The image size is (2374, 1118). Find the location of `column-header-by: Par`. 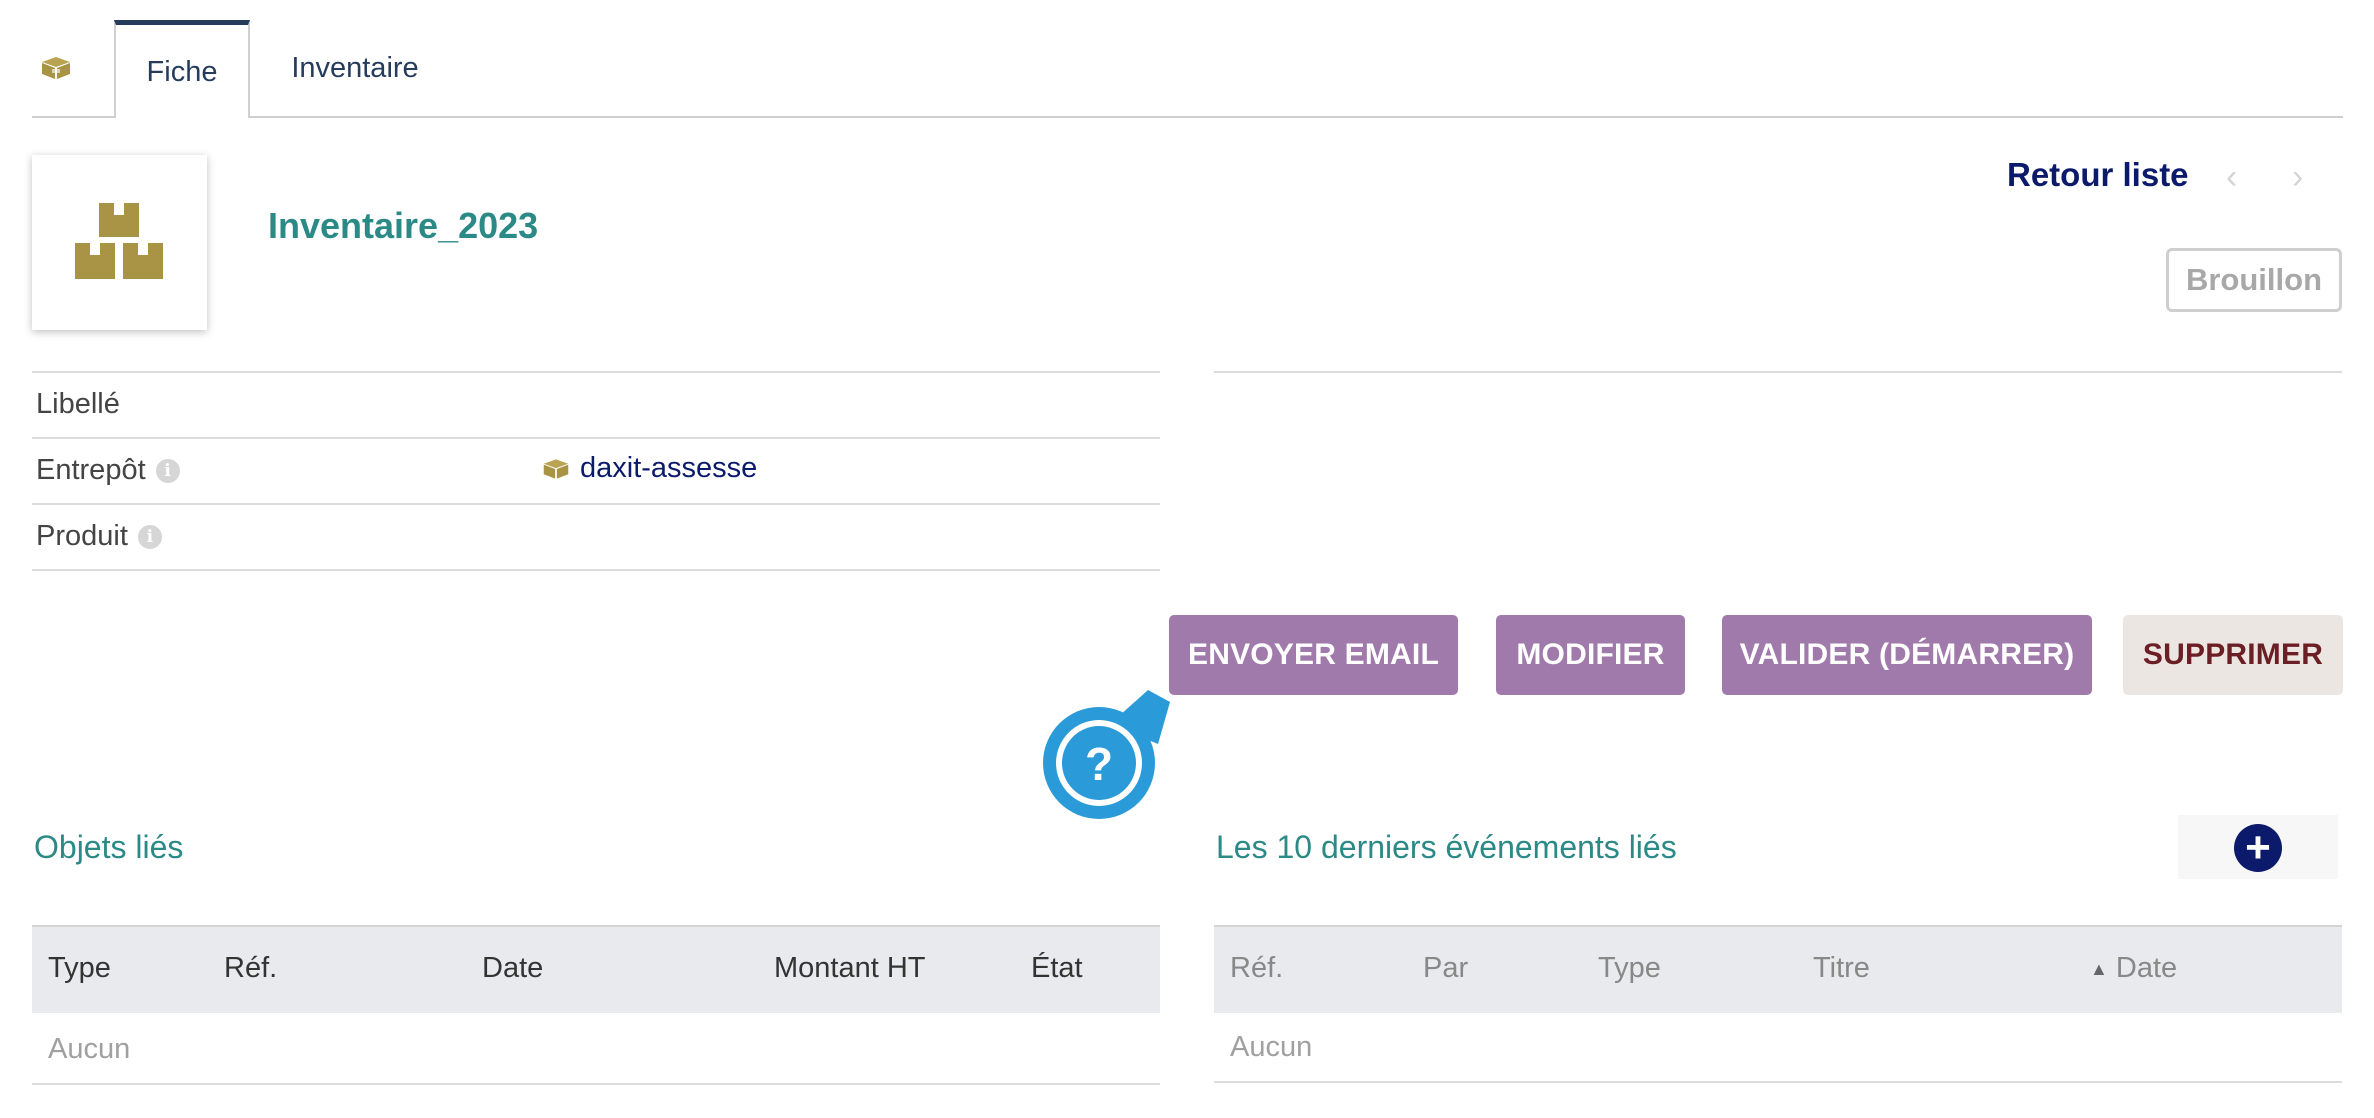

column-header-by: Par is located at coordinates (1445, 968).